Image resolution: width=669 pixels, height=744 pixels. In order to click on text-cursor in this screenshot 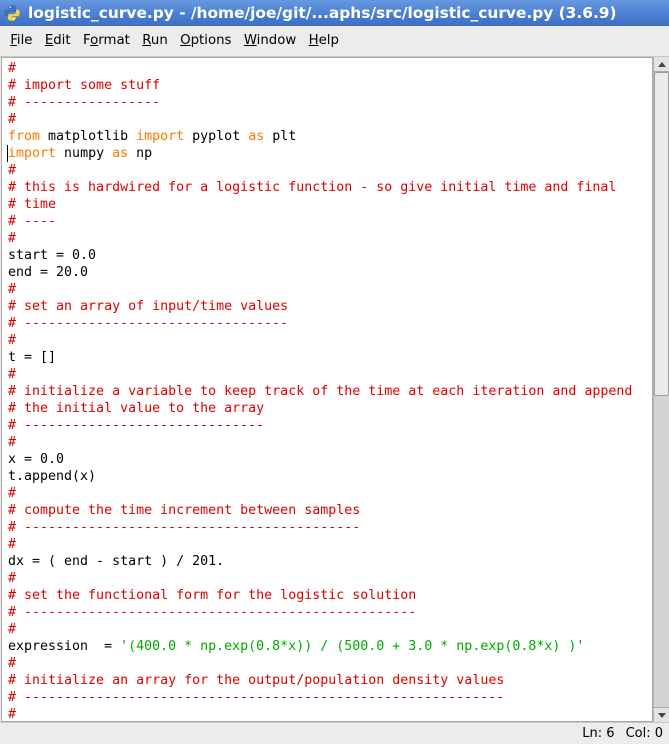, I will do `click(7, 153)`.